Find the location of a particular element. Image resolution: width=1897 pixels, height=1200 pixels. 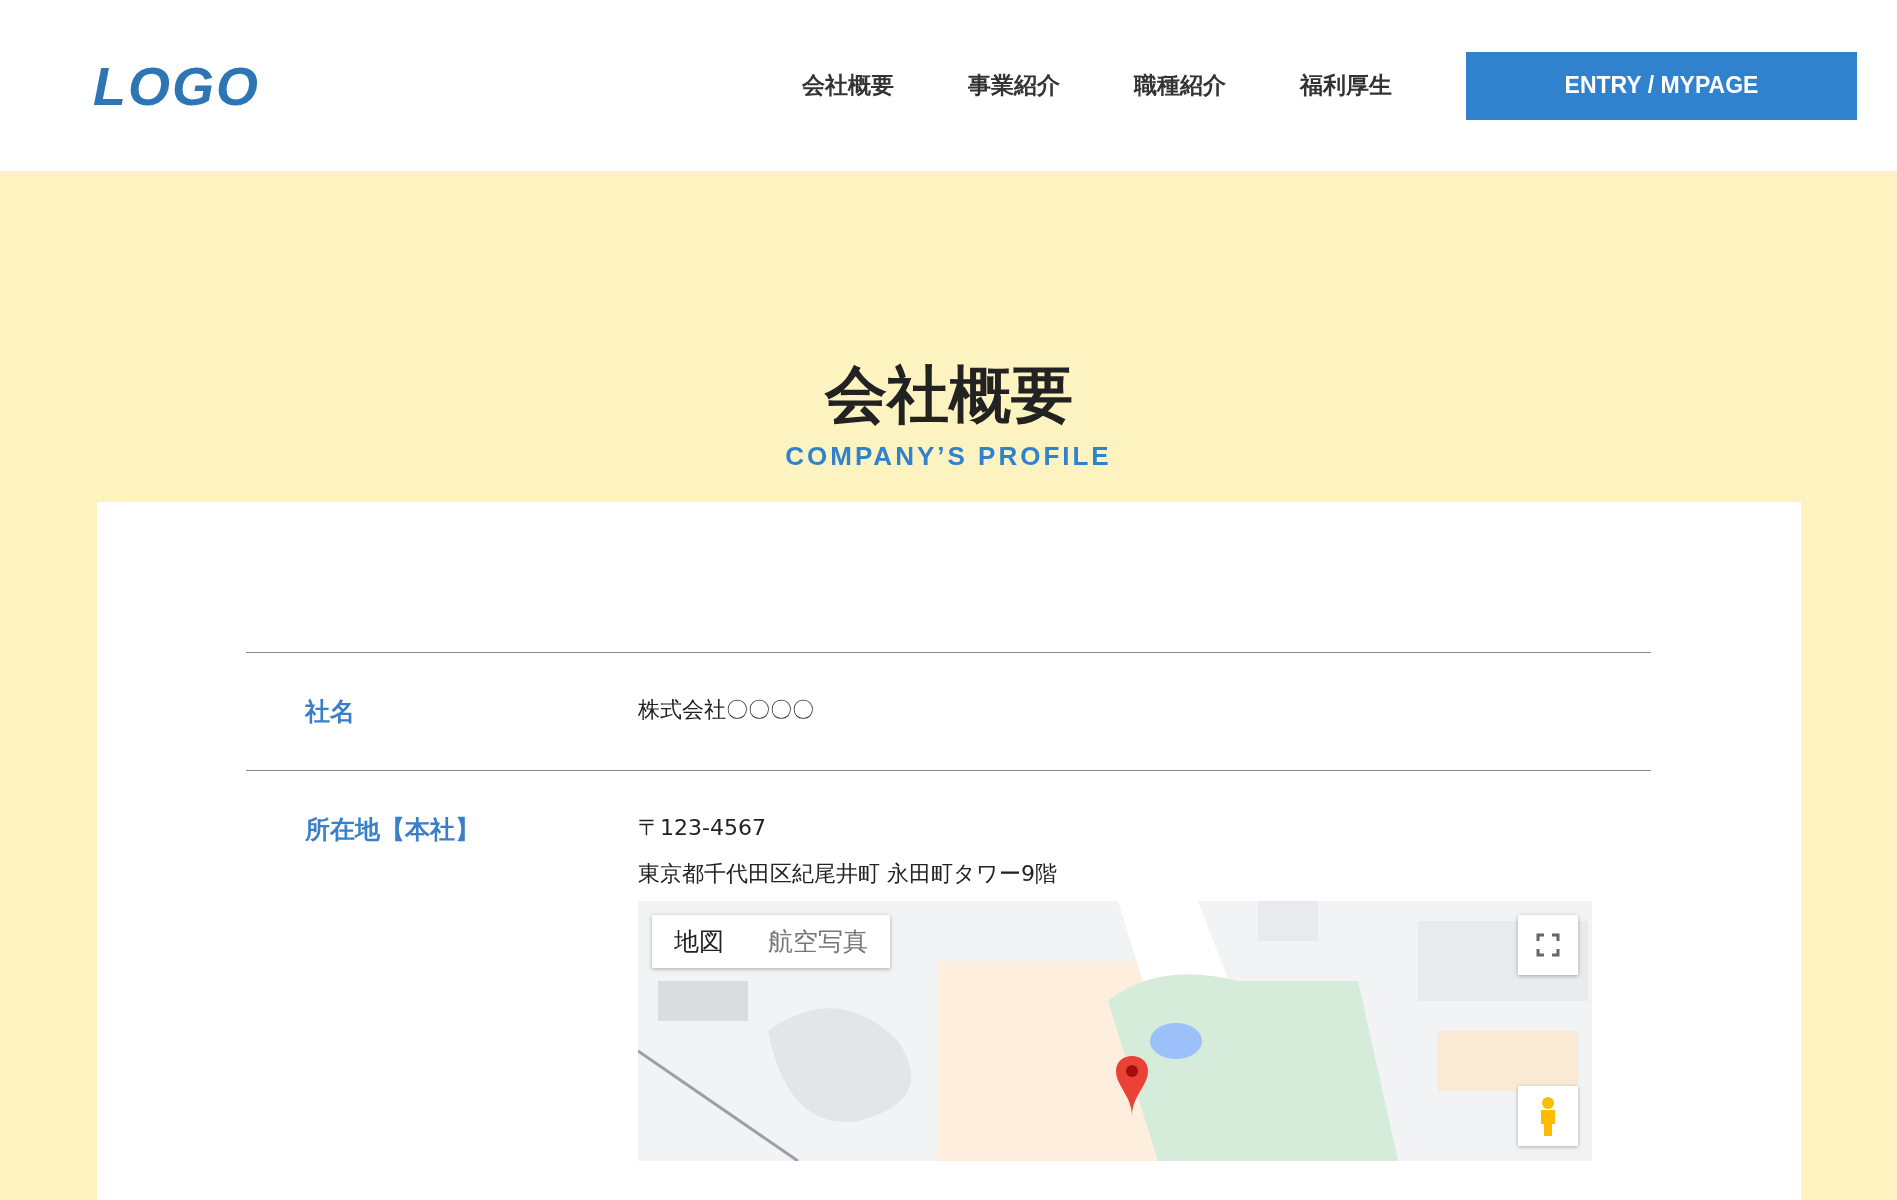

page-title: 会社概要 is located at coordinates (948, 395).